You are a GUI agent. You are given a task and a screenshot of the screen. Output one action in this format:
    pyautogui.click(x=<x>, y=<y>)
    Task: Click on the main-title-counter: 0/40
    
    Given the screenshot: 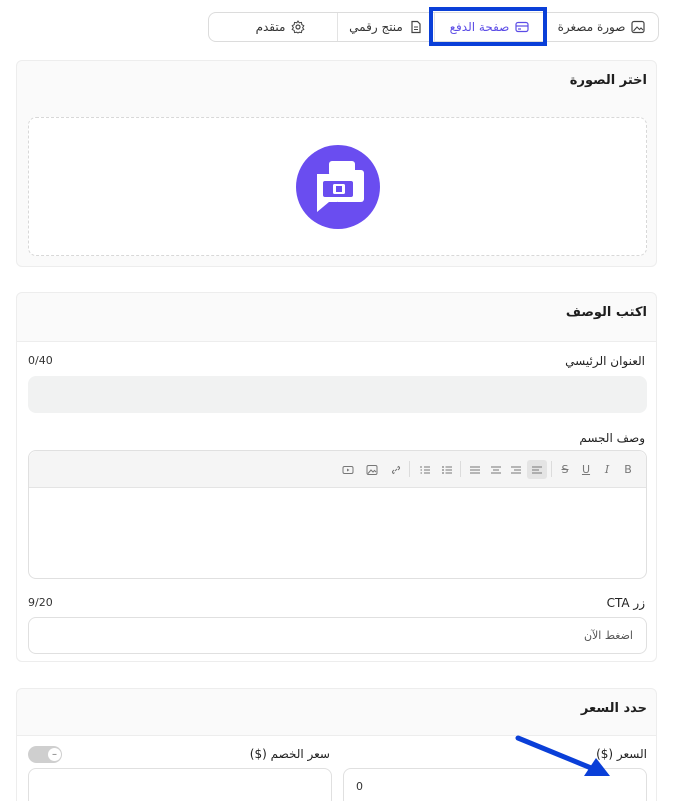 What is the action you would take?
    pyautogui.click(x=40, y=360)
    